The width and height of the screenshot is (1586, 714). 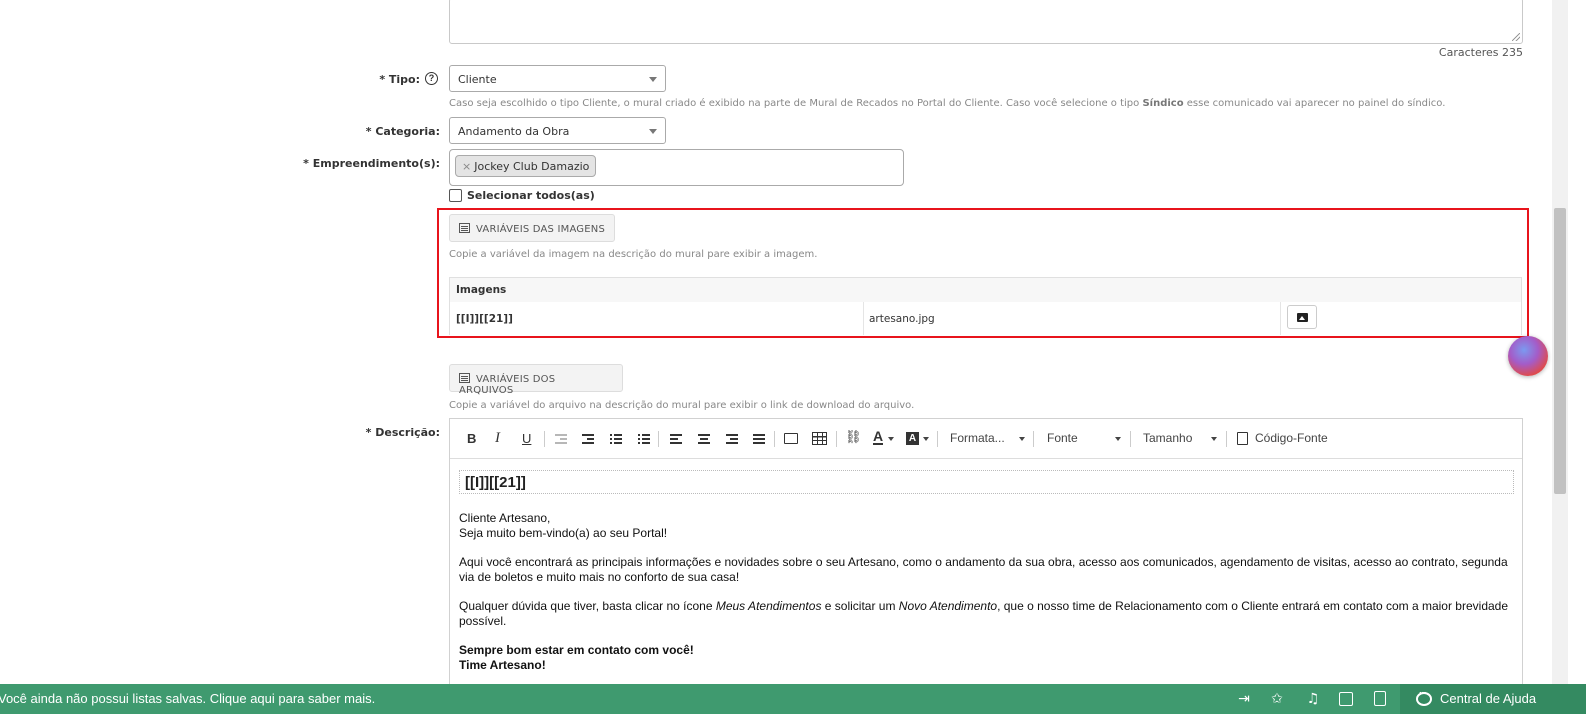 I want to click on help-center-label: Central de Ajuda, so click(x=1488, y=698).